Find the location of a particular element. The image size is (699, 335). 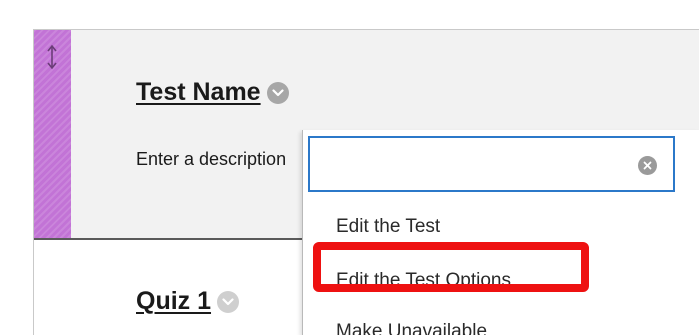

menu-item-make-unavailable: Make Unavailable is located at coordinates (411, 328).